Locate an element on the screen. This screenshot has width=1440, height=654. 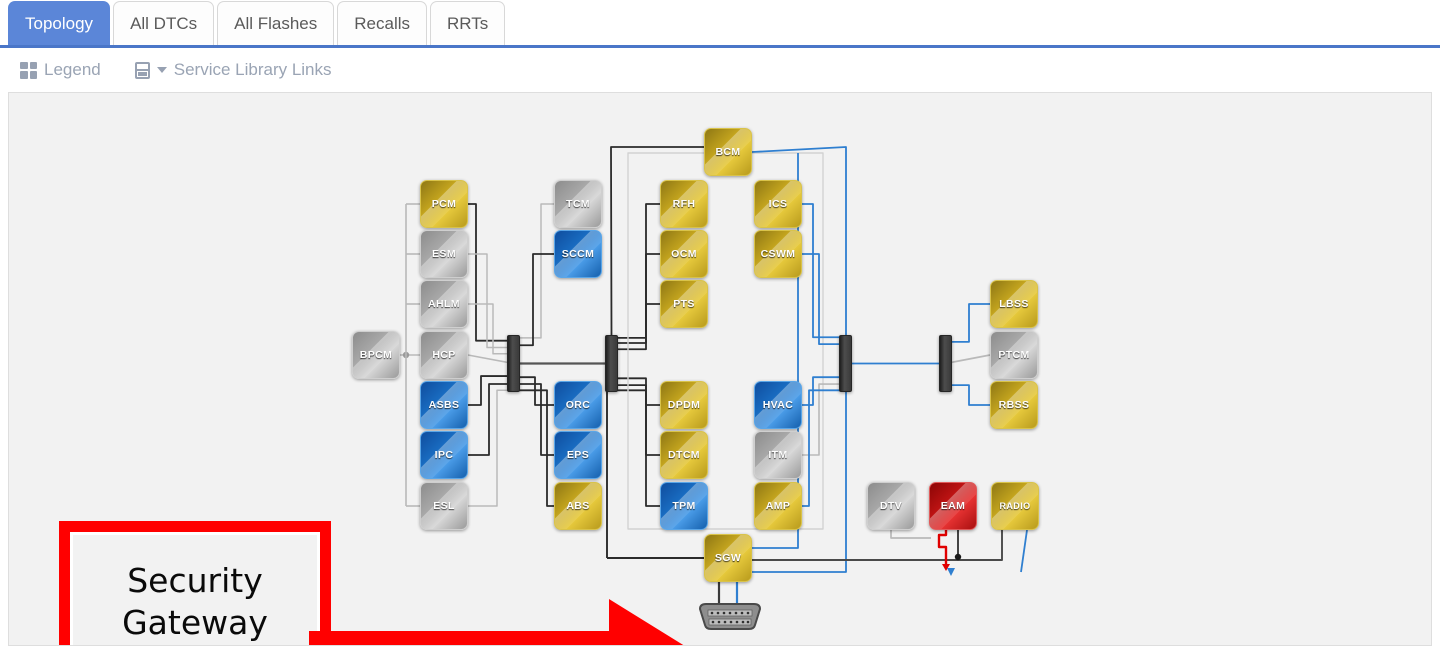
node-esl: ESL is located at coordinates (444, 506).